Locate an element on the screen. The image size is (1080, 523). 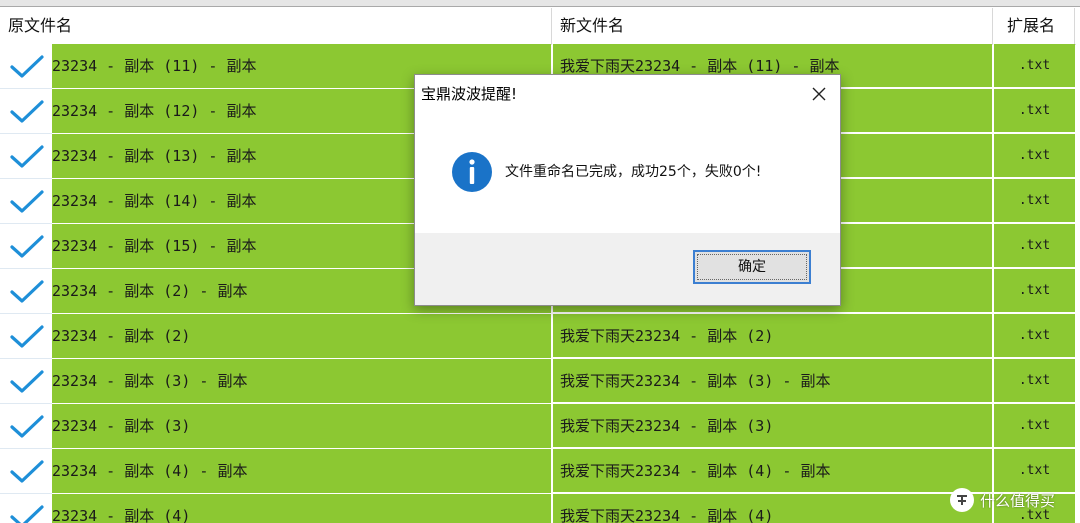
info-icon is located at coordinates (472, 172).